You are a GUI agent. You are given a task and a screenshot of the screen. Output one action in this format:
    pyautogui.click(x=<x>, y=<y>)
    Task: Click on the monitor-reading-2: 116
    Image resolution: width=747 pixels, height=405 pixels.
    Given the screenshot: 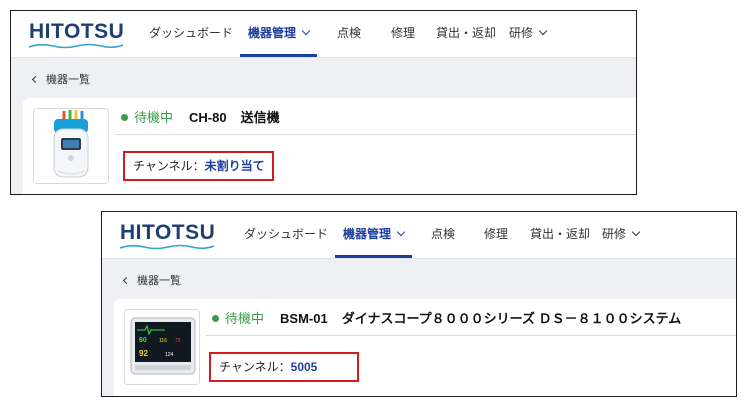 What is the action you would take?
    pyautogui.click(x=163, y=341)
    